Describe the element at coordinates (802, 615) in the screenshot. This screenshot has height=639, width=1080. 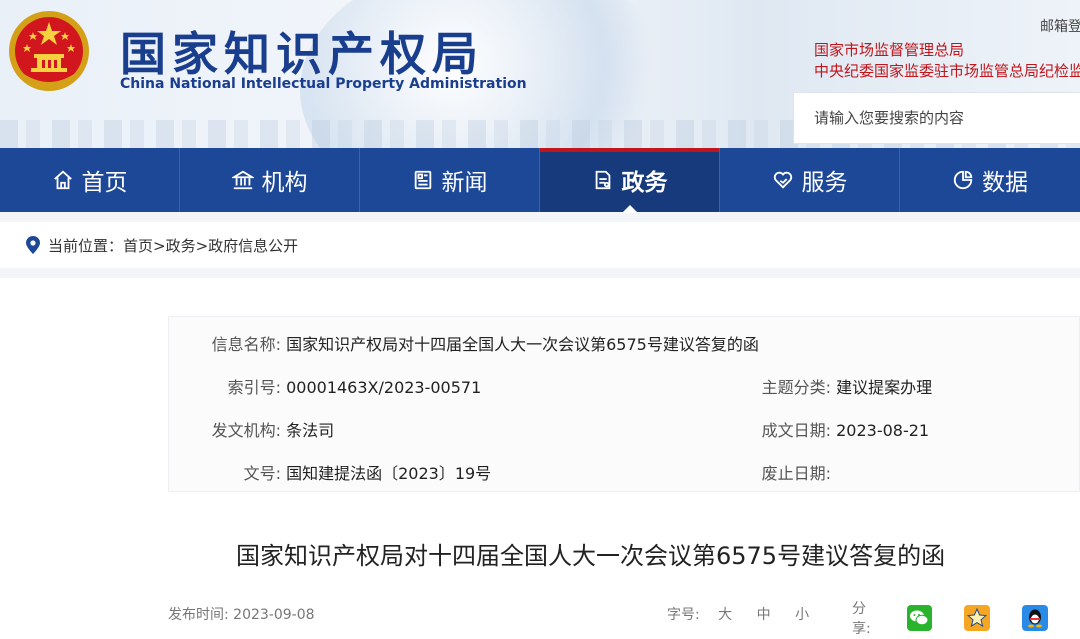
I see `font-size-small-button: 小` at that location.